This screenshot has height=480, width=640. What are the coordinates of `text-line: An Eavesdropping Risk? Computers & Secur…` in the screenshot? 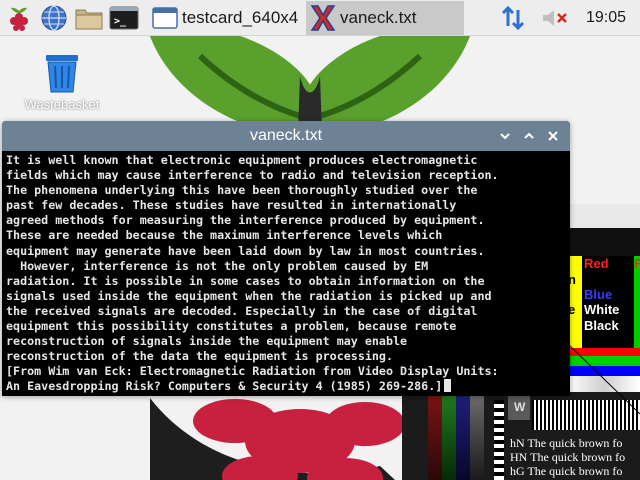 It's located at (224, 386).